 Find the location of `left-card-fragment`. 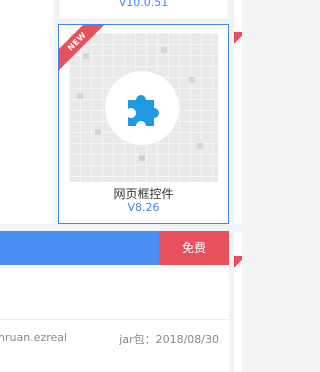

left-card-fragment is located at coordinates (26, 112).